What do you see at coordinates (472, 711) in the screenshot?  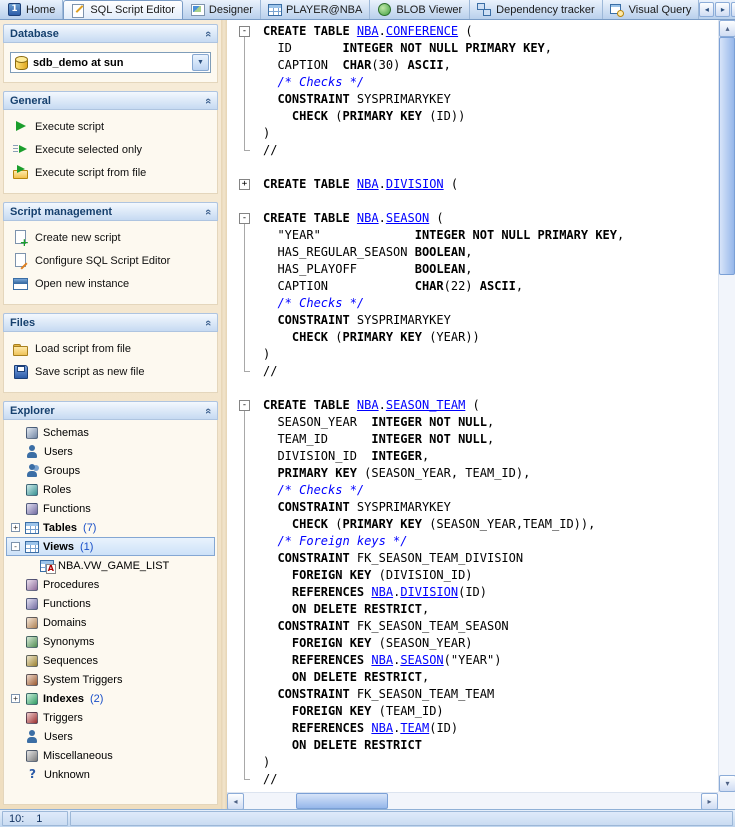 I see `code-line: FOREIGN KEY (TEAM_ID)` at bounding box center [472, 711].